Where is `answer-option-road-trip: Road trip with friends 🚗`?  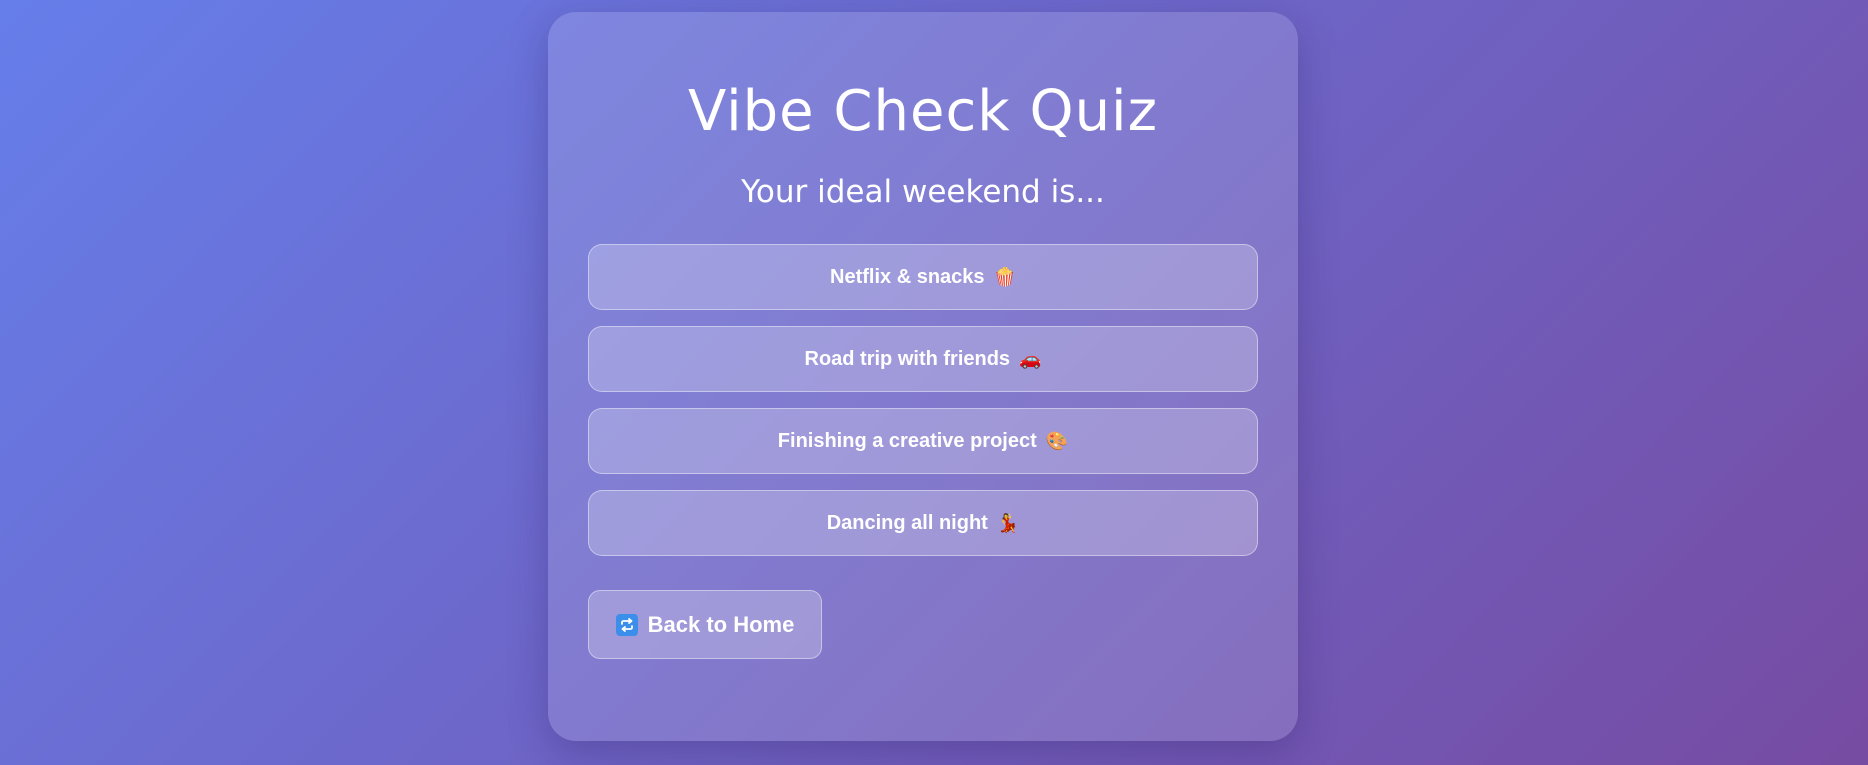
answer-option-road-trip: Road trip with friends 🚗 is located at coordinates (923, 359).